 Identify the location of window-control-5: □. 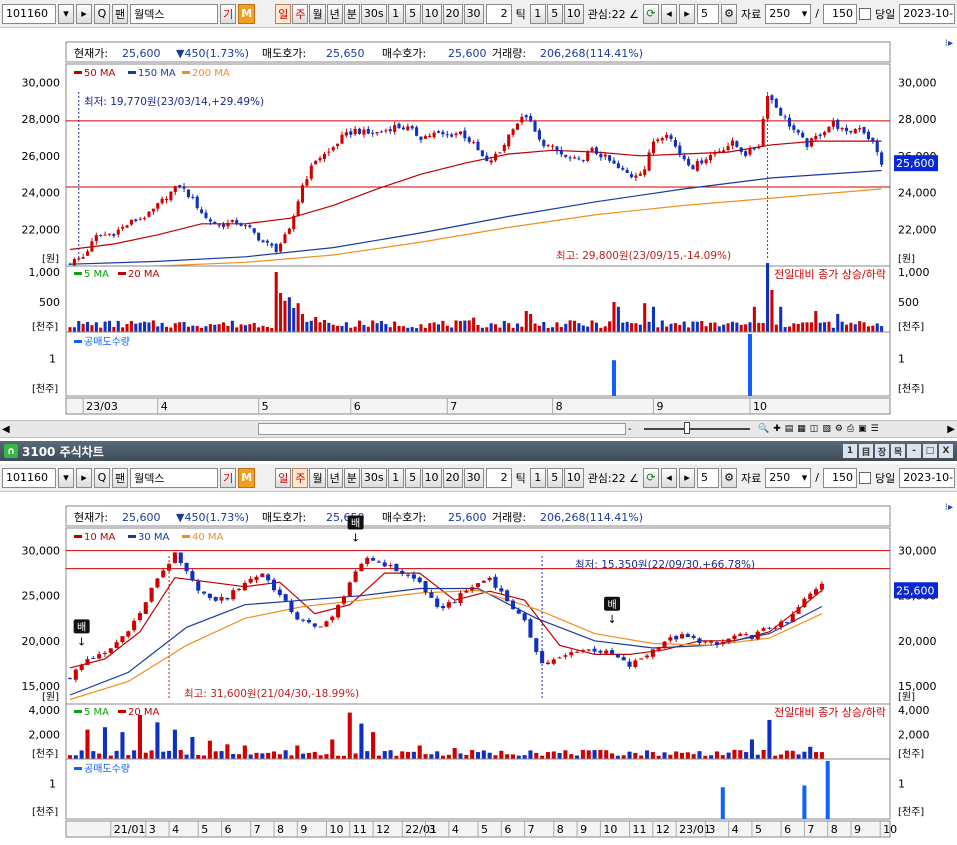
(930, 451).